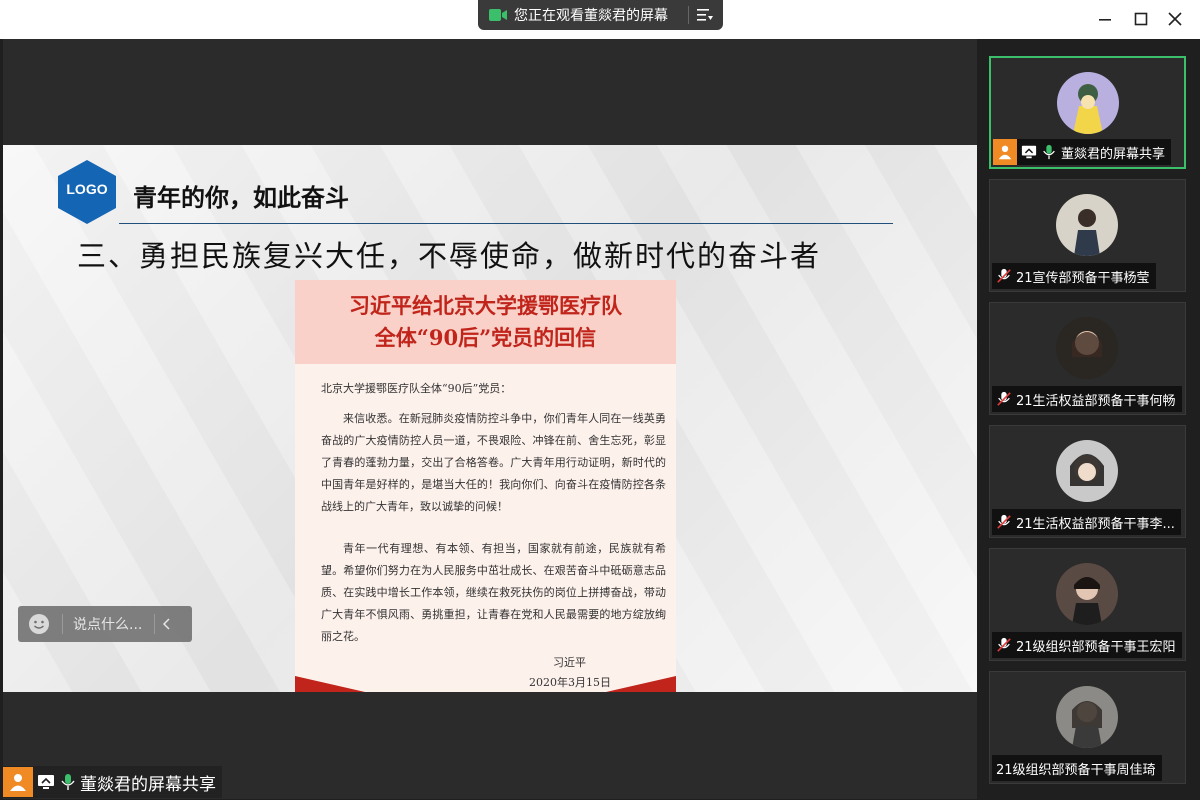 The width and height of the screenshot is (1200, 800). Describe the element at coordinates (1096, 401) in the screenshot. I see `participant-name: 21生活权益部预备干事何畅` at that location.